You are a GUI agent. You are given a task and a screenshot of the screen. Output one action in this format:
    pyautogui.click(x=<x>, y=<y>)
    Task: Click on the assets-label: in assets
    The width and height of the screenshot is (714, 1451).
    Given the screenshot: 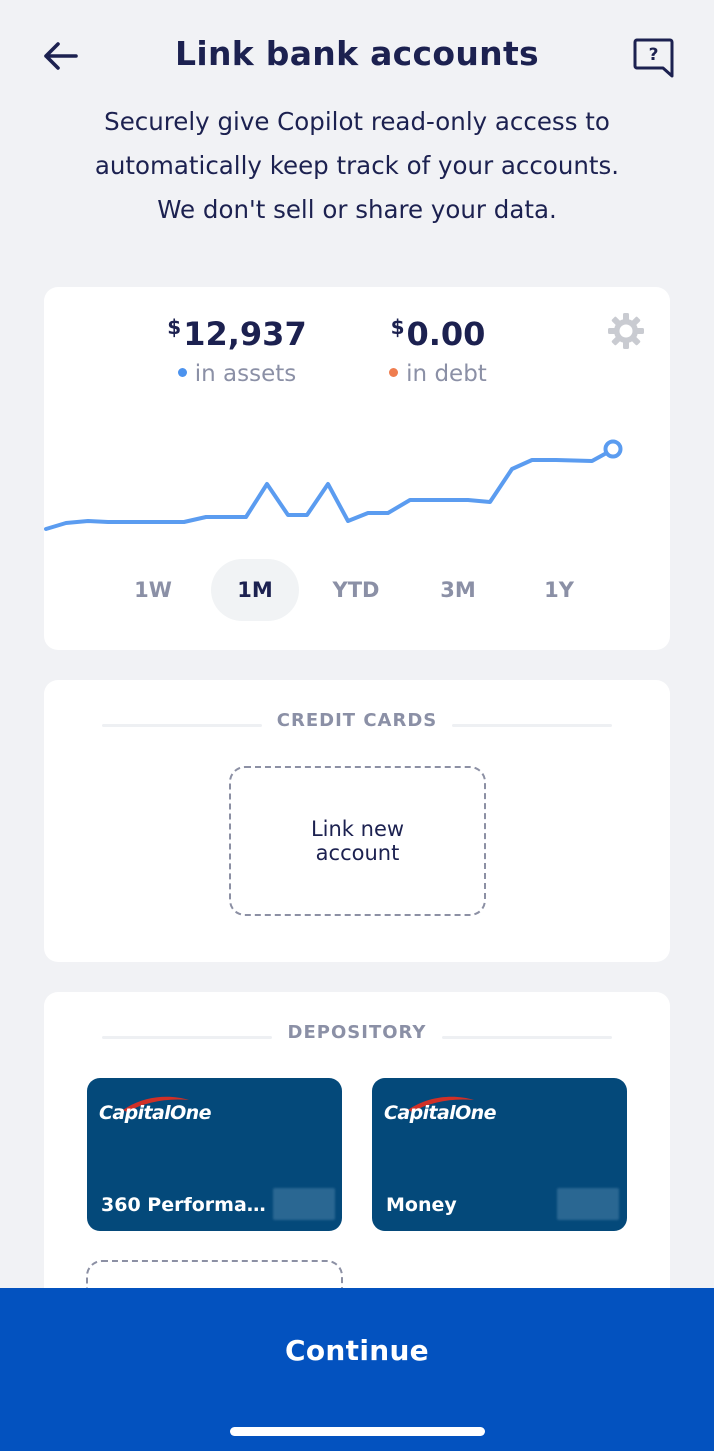 What is the action you would take?
    pyautogui.click(x=237, y=374)
    